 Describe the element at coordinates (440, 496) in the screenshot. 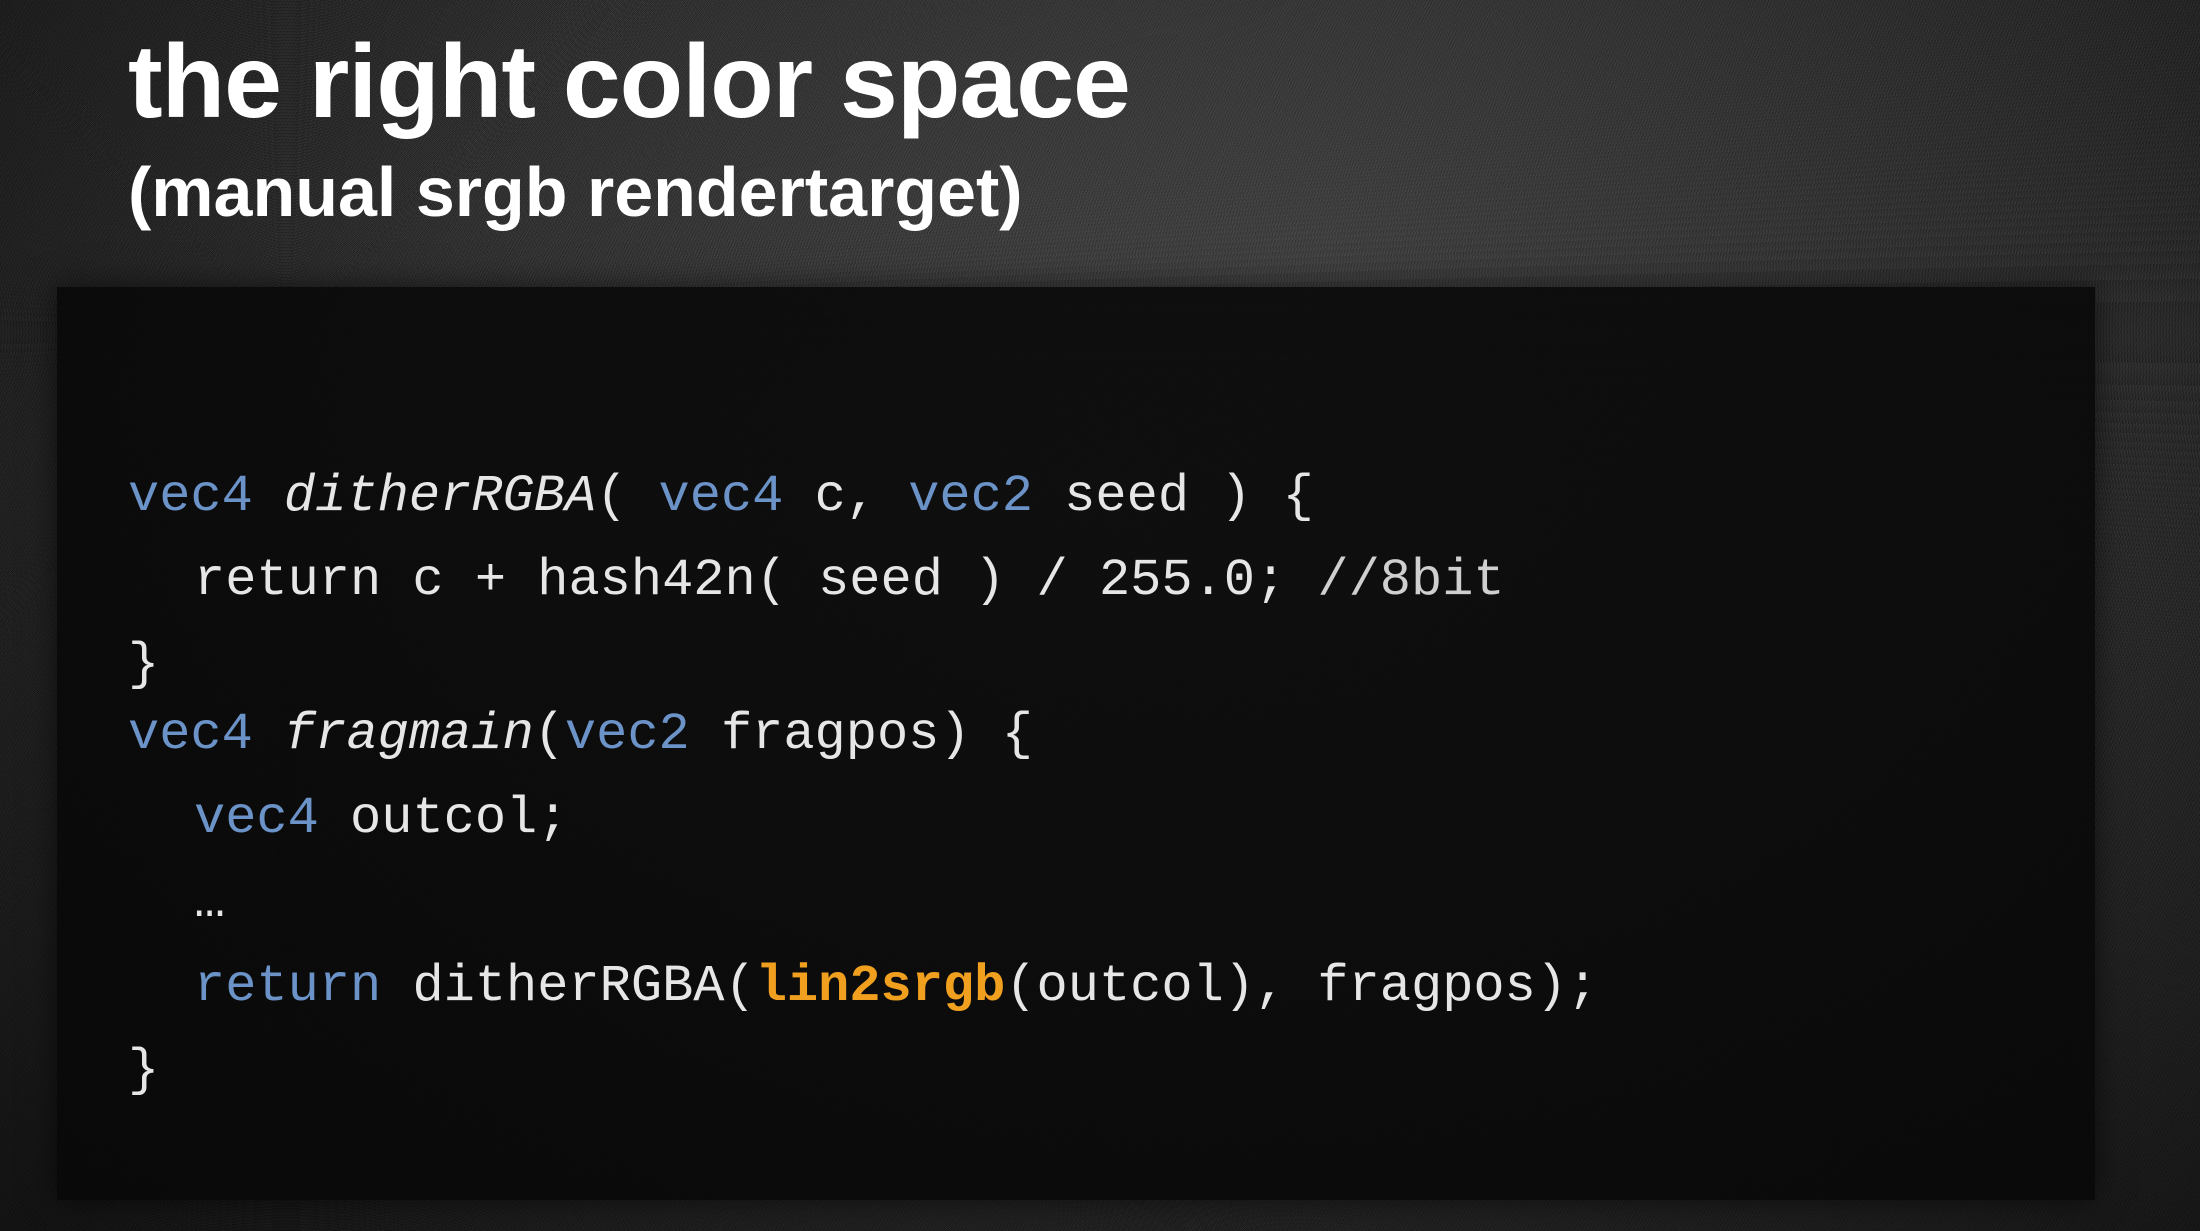

I see `code-function-name: ditherRGBA` at that location.